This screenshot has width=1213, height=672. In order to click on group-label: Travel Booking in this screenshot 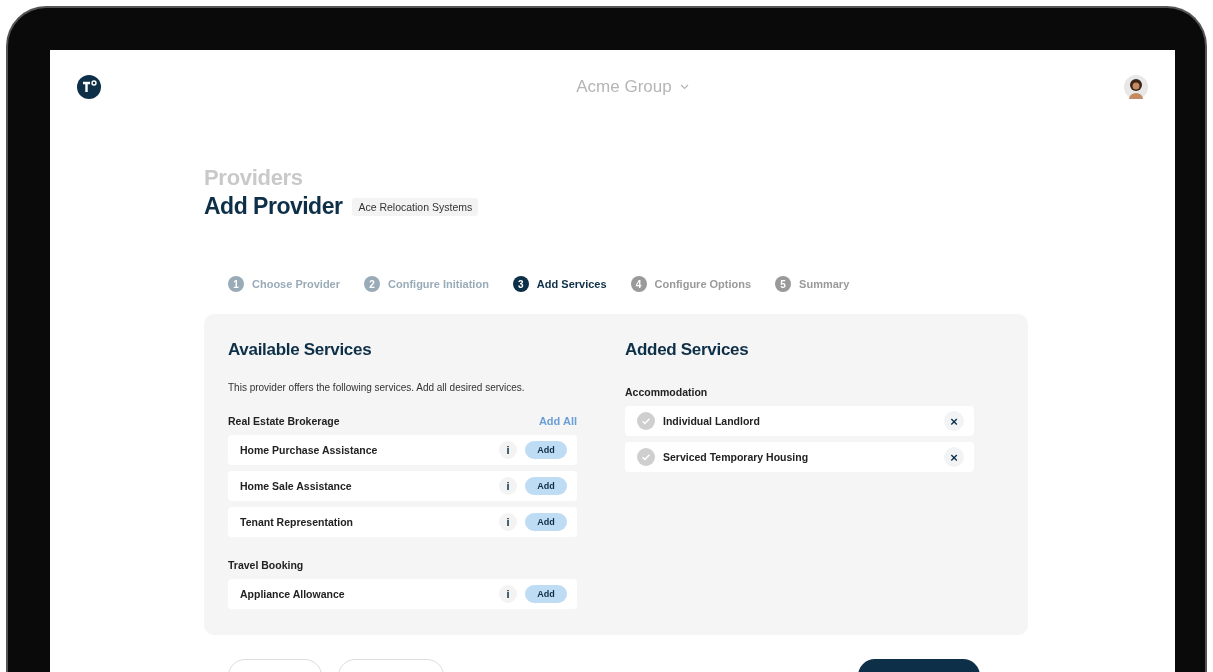, I will do `click(266, 565)`.